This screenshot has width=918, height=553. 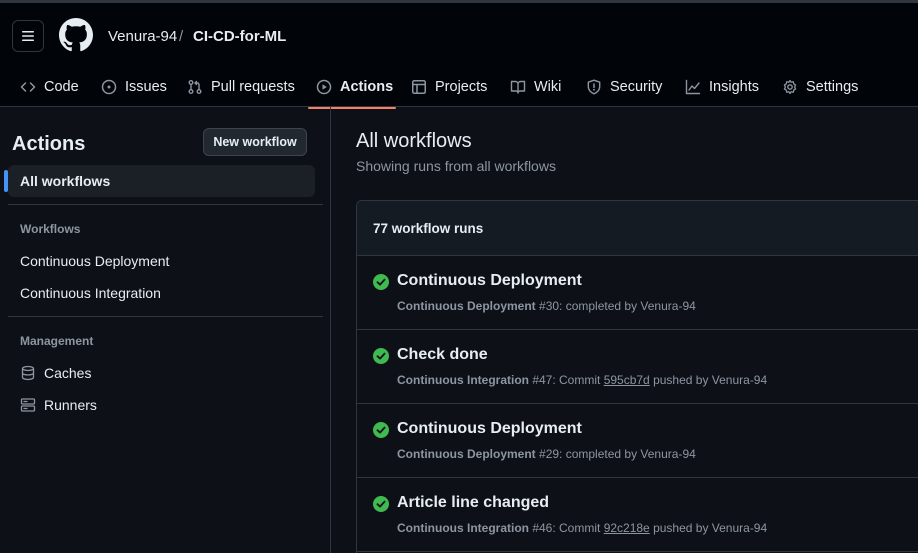 What do you see at coordinates (832, 87) in the screenshot?
I see `tab-label: Settings` at bounding box center [832, 87].